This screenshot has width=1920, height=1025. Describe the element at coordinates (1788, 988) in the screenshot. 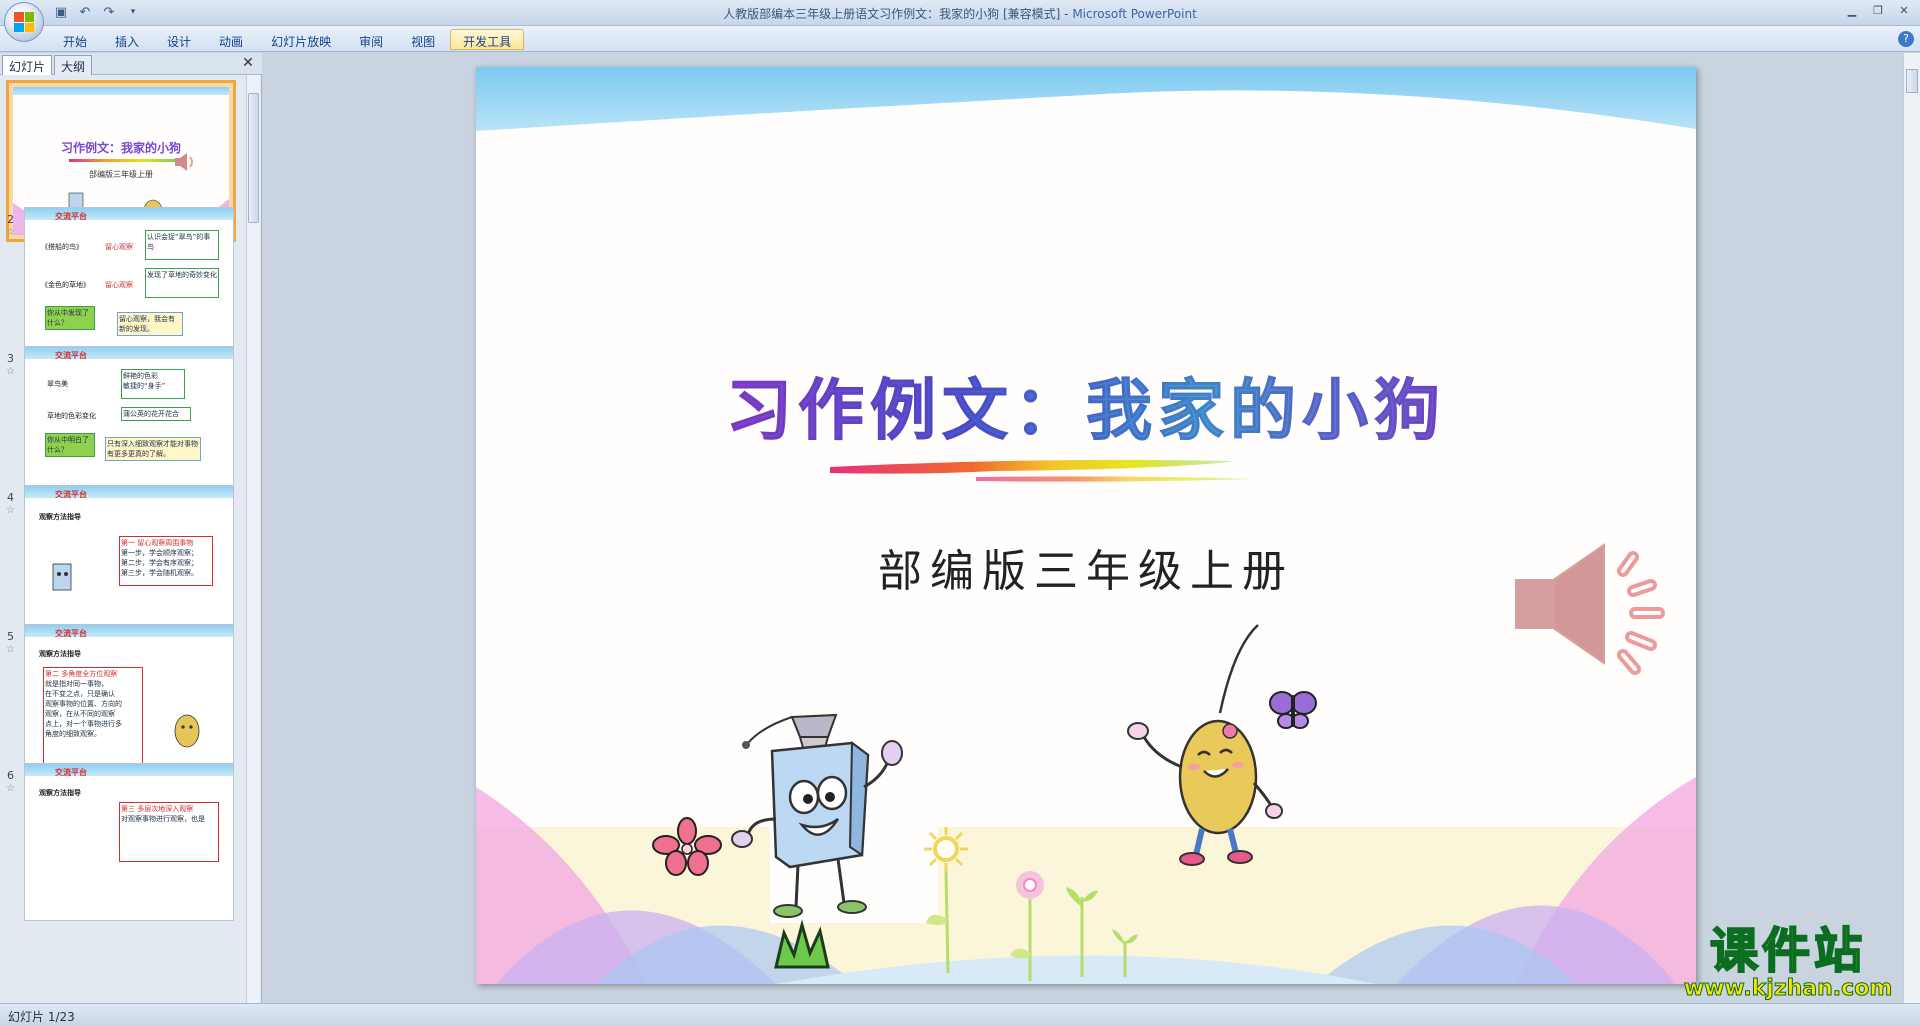

I see `watermark-url: www.kjzhan.com` at that location.